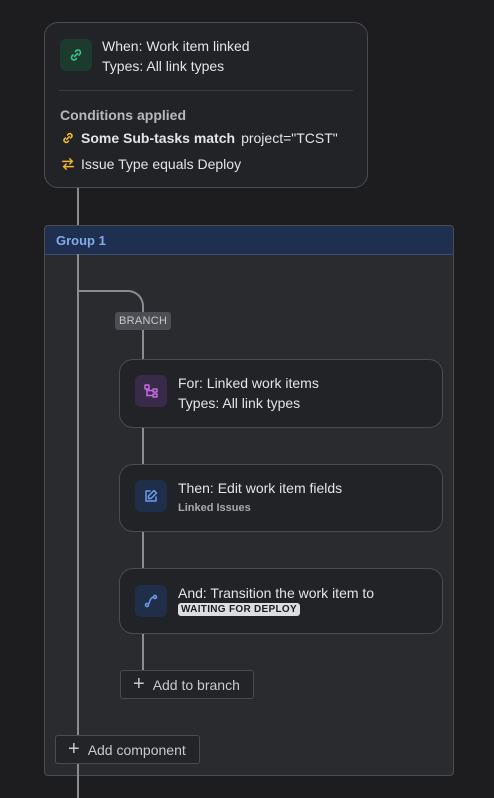 Image resolution: width=494 pixels, height=798 pixels. Describe the element at coordinates (123, 115) in the screenshot. I see `conditions-header: Conditions applied` at that location.